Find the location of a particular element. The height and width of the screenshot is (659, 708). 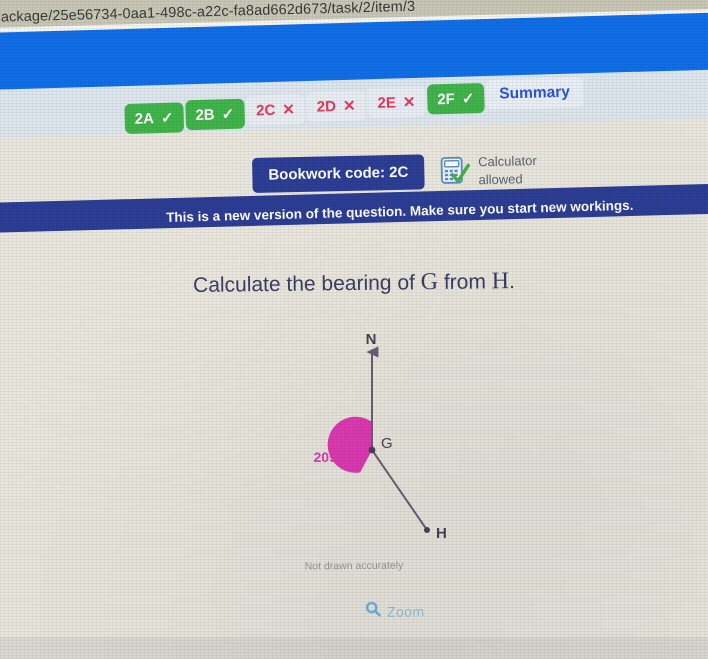

bearing-diagram: N G H 205° is located at coordinates (380, 447).